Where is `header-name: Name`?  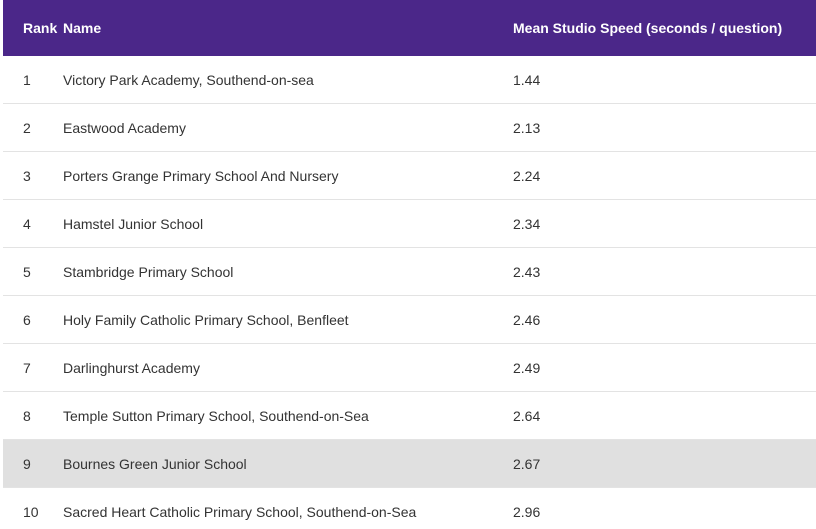
header-name: Name is located at coordinates (288, 28).